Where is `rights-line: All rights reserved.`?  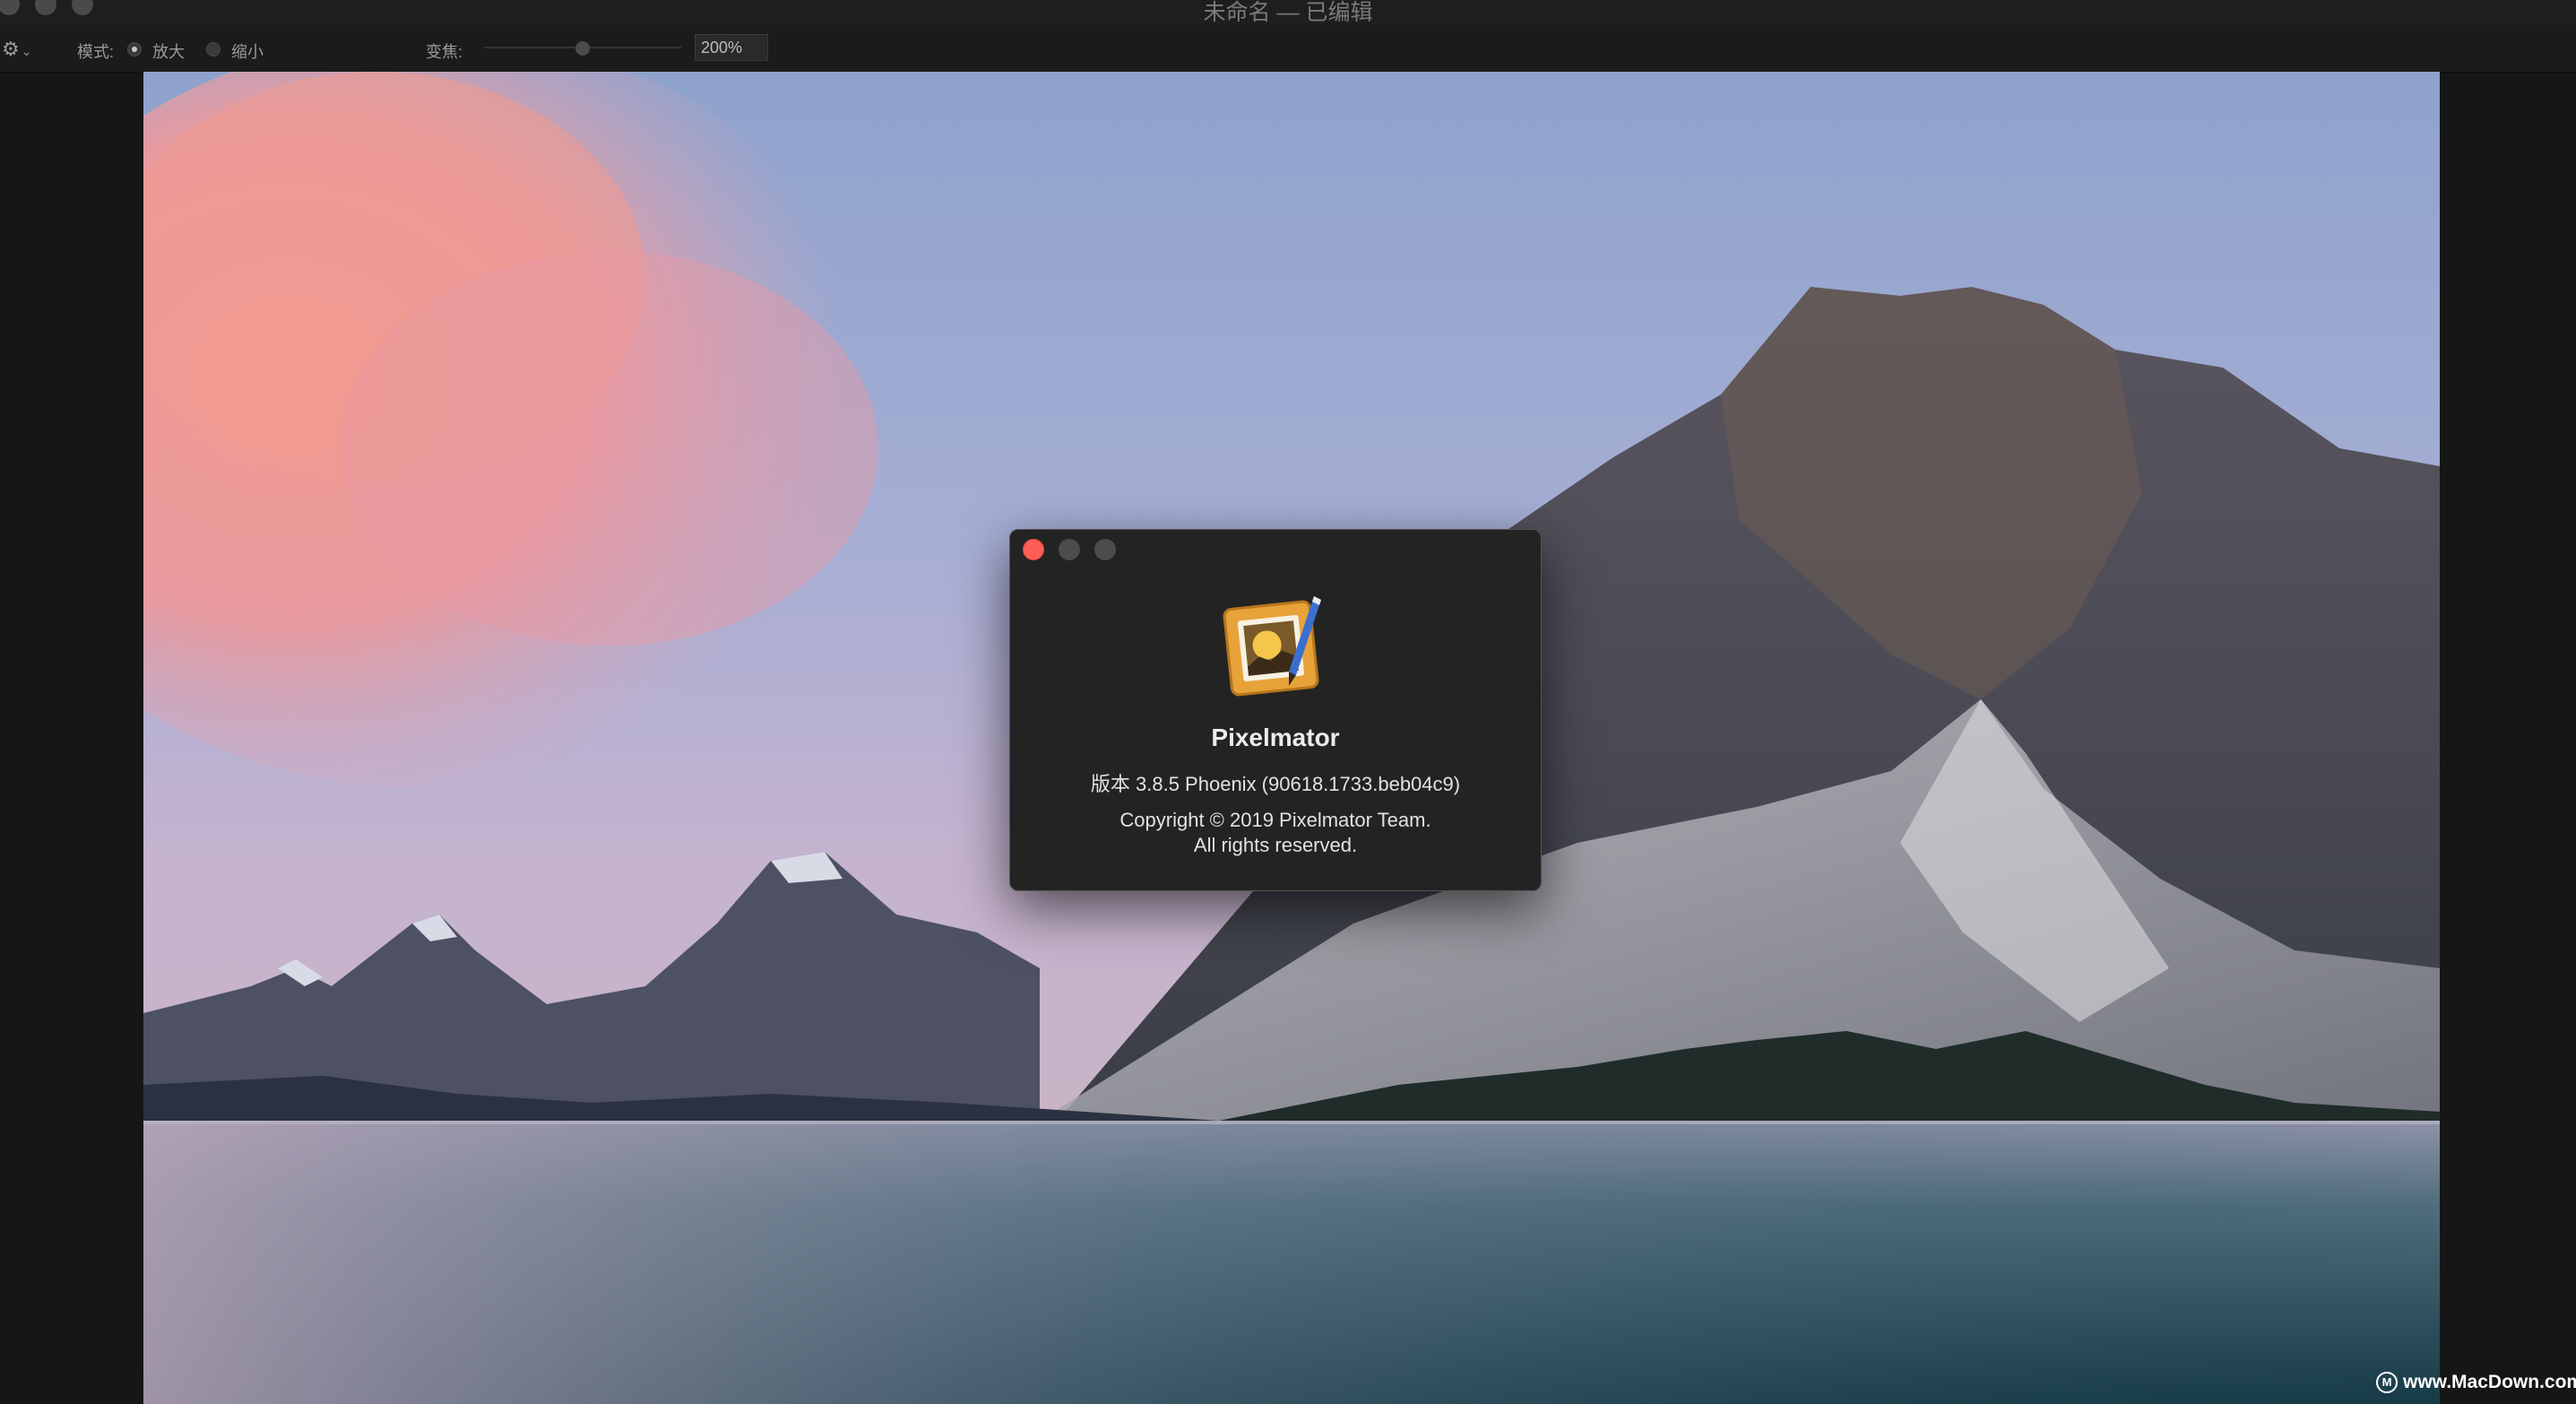
rights-line: All rights reserved. is located at coordinates (1275, 845).